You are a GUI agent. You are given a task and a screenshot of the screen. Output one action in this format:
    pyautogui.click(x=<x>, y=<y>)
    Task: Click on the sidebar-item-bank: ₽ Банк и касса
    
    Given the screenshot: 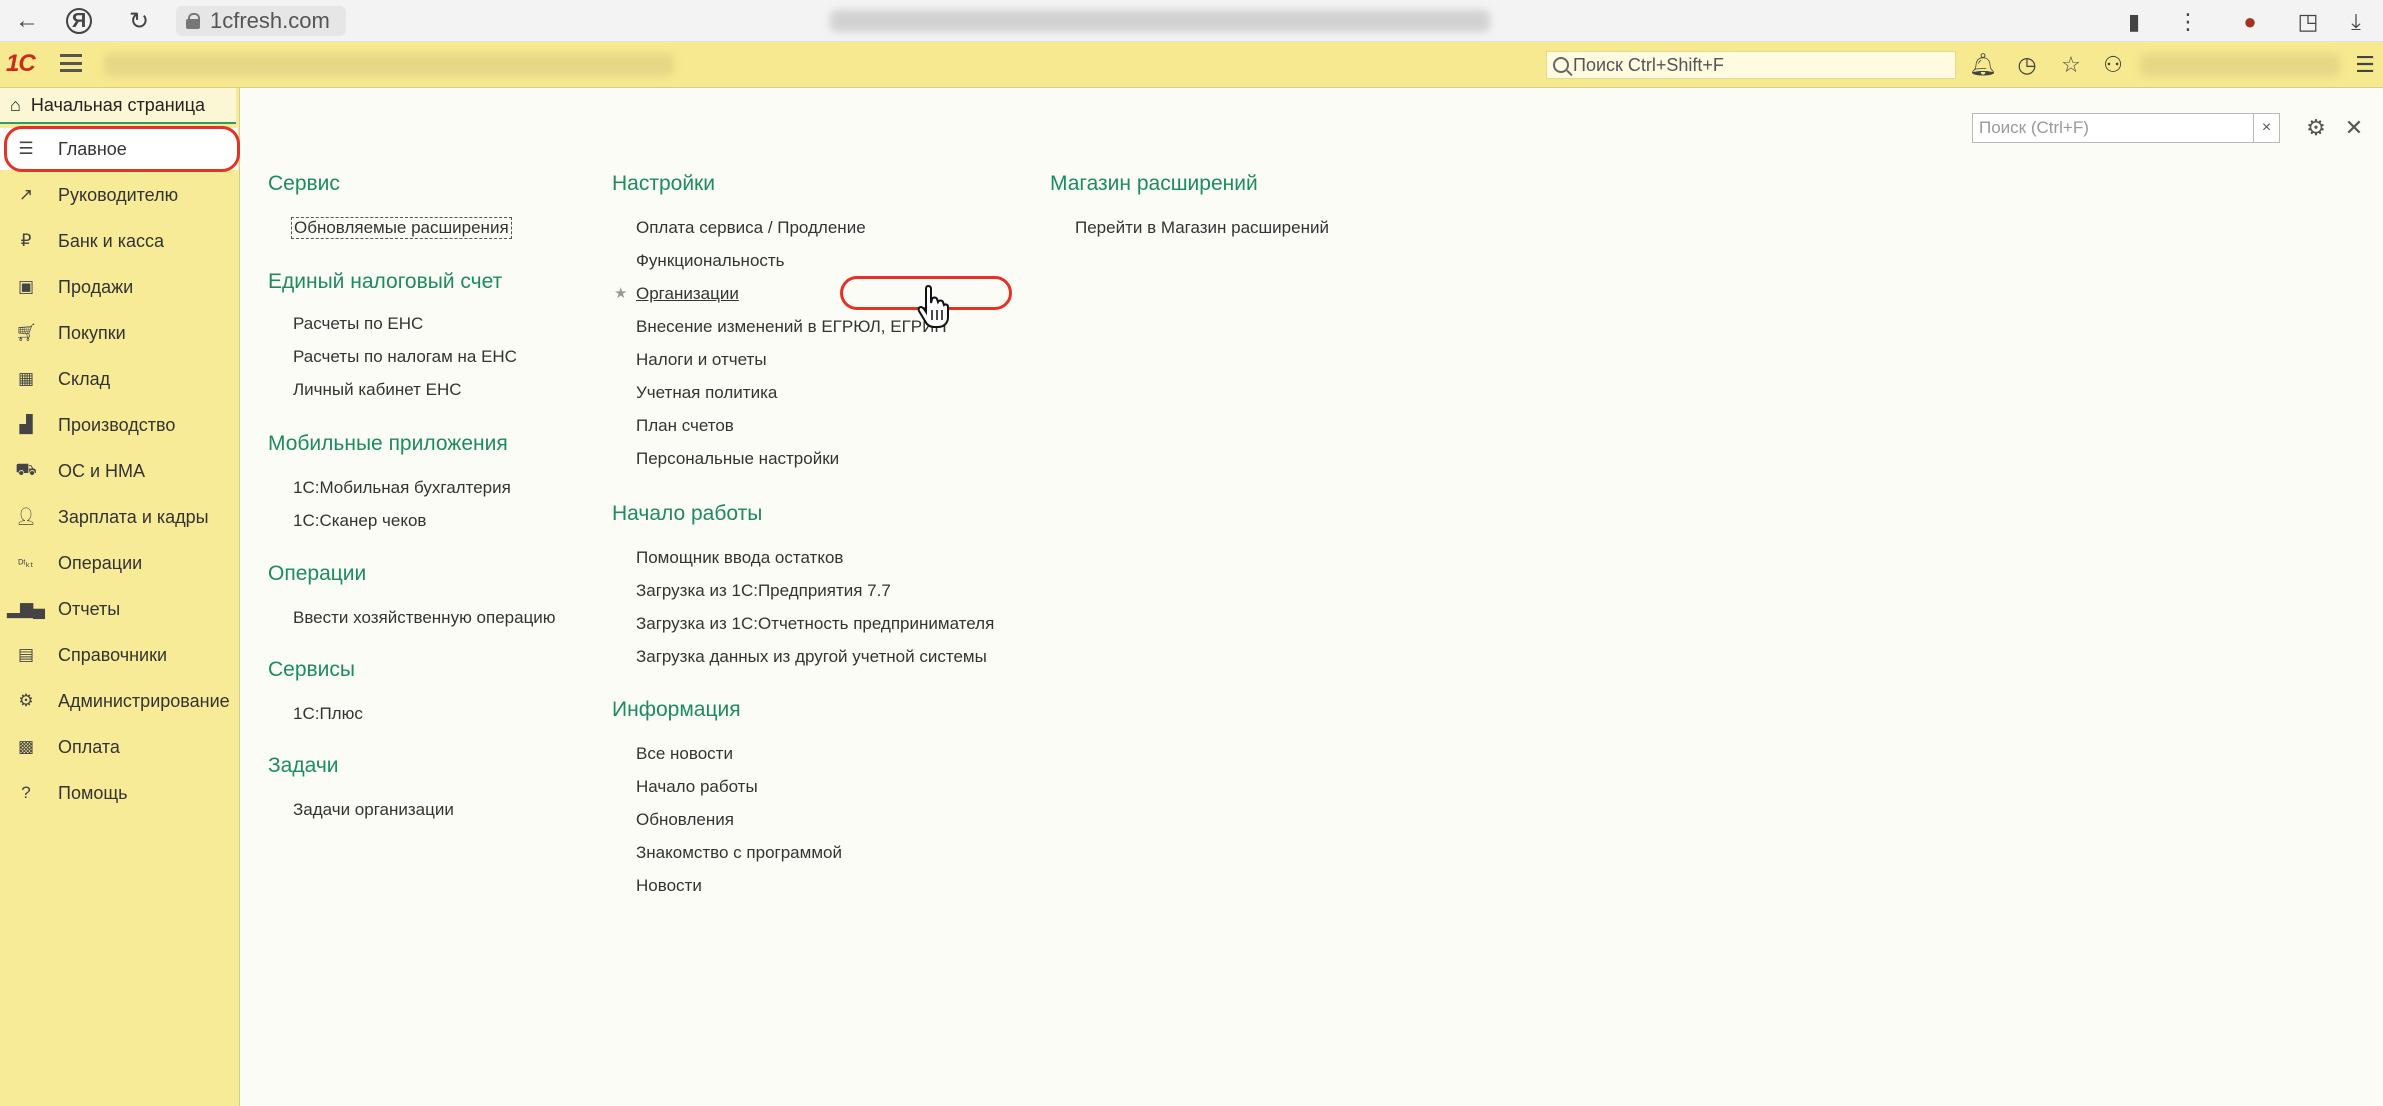 What is the action you would take?
    pyautogui.click(x=119, y=241)
    